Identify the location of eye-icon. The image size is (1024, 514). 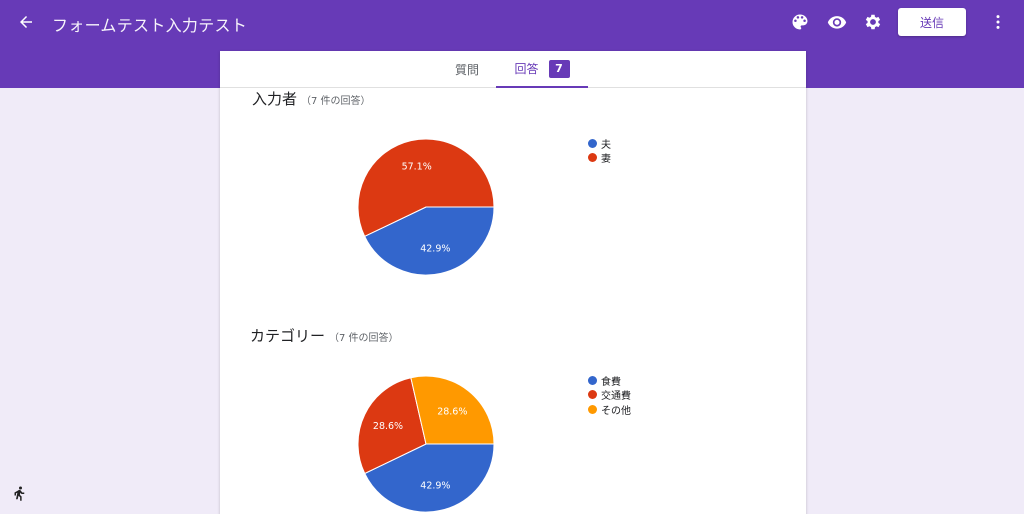
(837, 22).